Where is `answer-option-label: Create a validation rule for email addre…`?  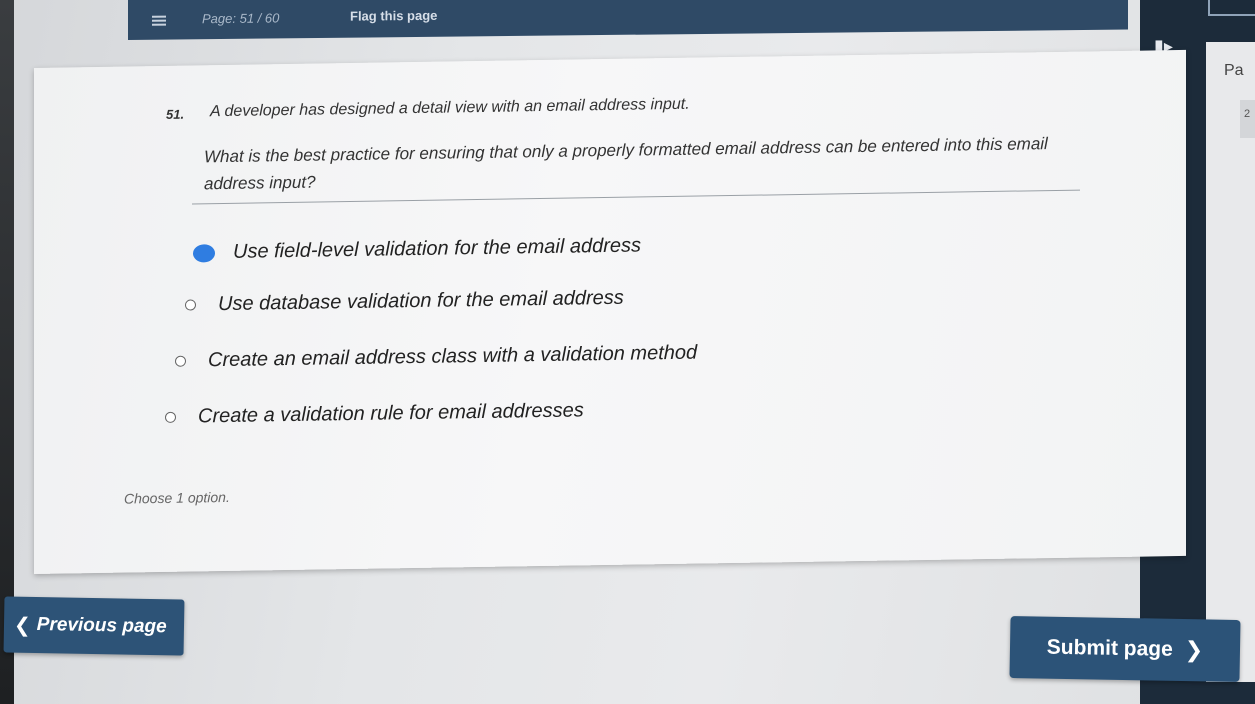
answer-option-label: Create a validation rule for email addre… is located at coordinates (391, 413).